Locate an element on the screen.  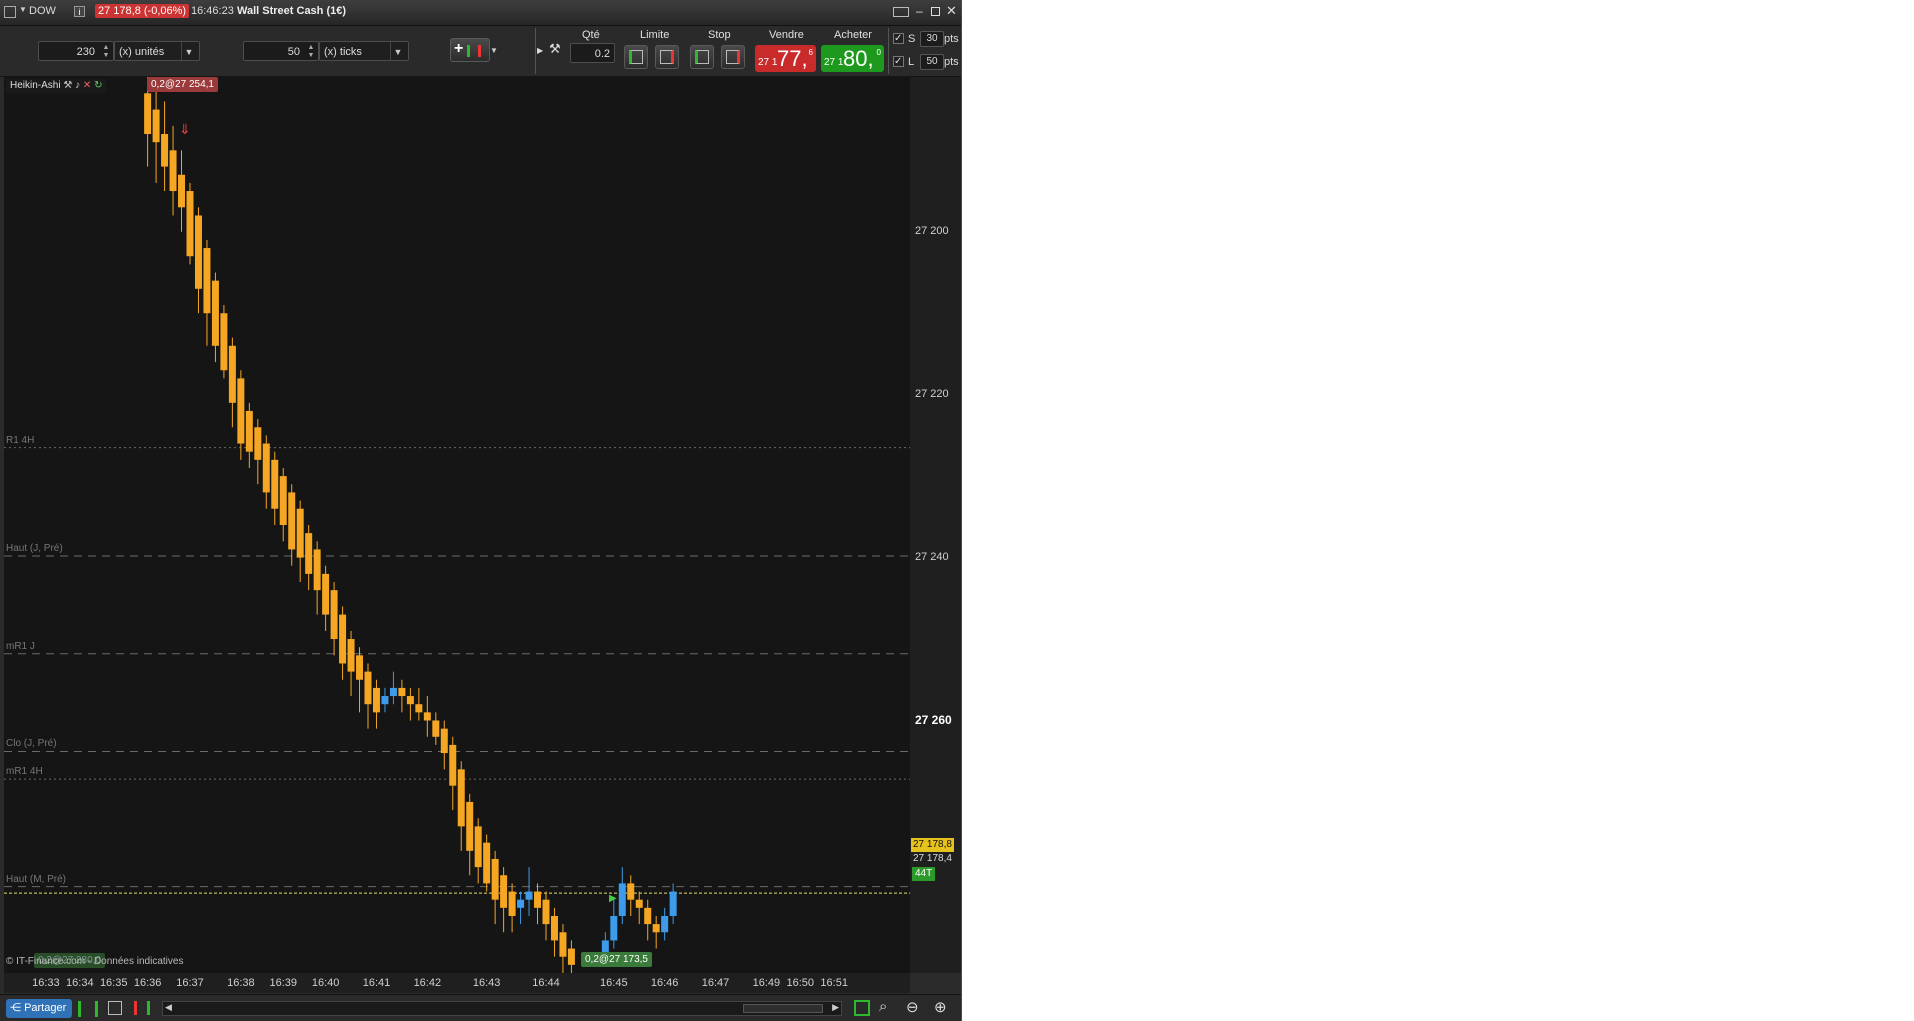
limit-buy-button is located at coordinates (636, 57).